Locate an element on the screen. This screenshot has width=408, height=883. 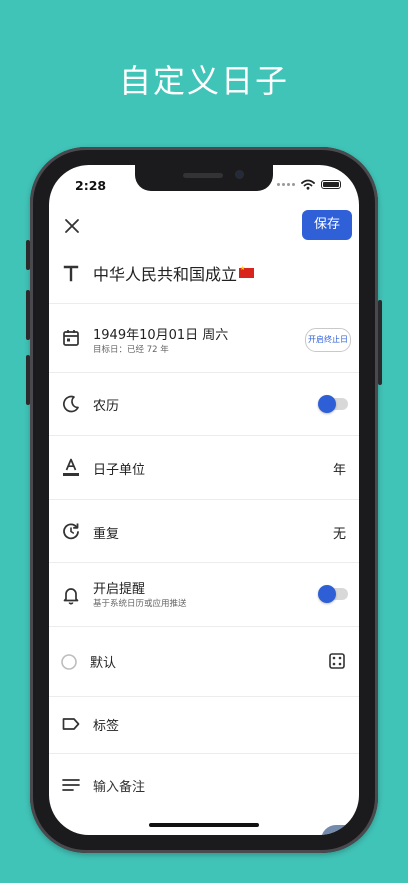
date-sub: 目标日：已经 72 年 is located at coordinates (131, 350).